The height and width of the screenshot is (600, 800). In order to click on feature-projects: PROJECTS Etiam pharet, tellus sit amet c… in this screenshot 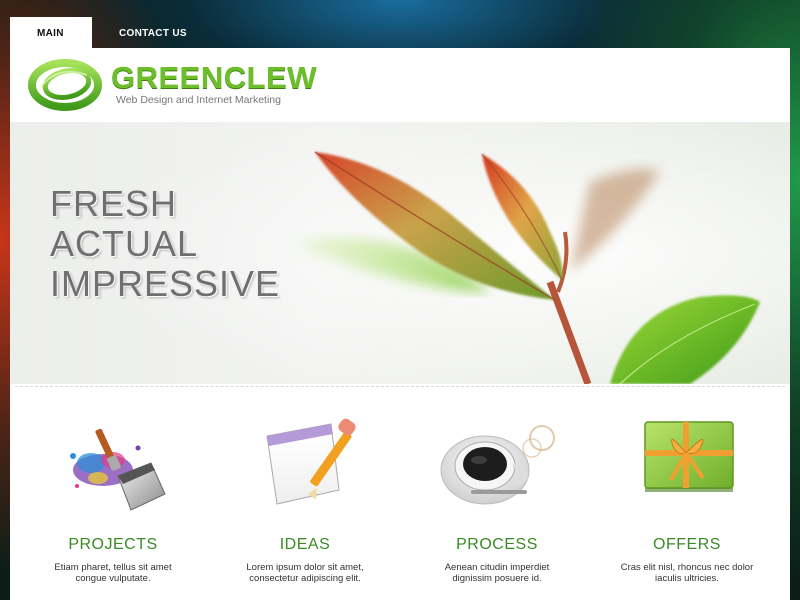, I will do `click(113, 496)`.